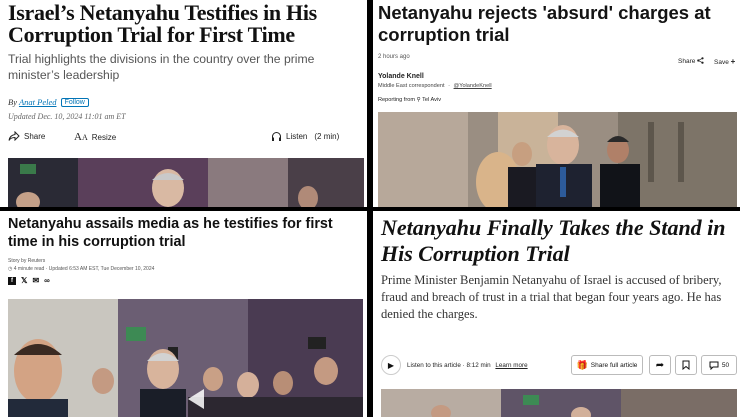 The image size is (740, 417). I want to click on wsj-lead-photo, so click(186, 182).